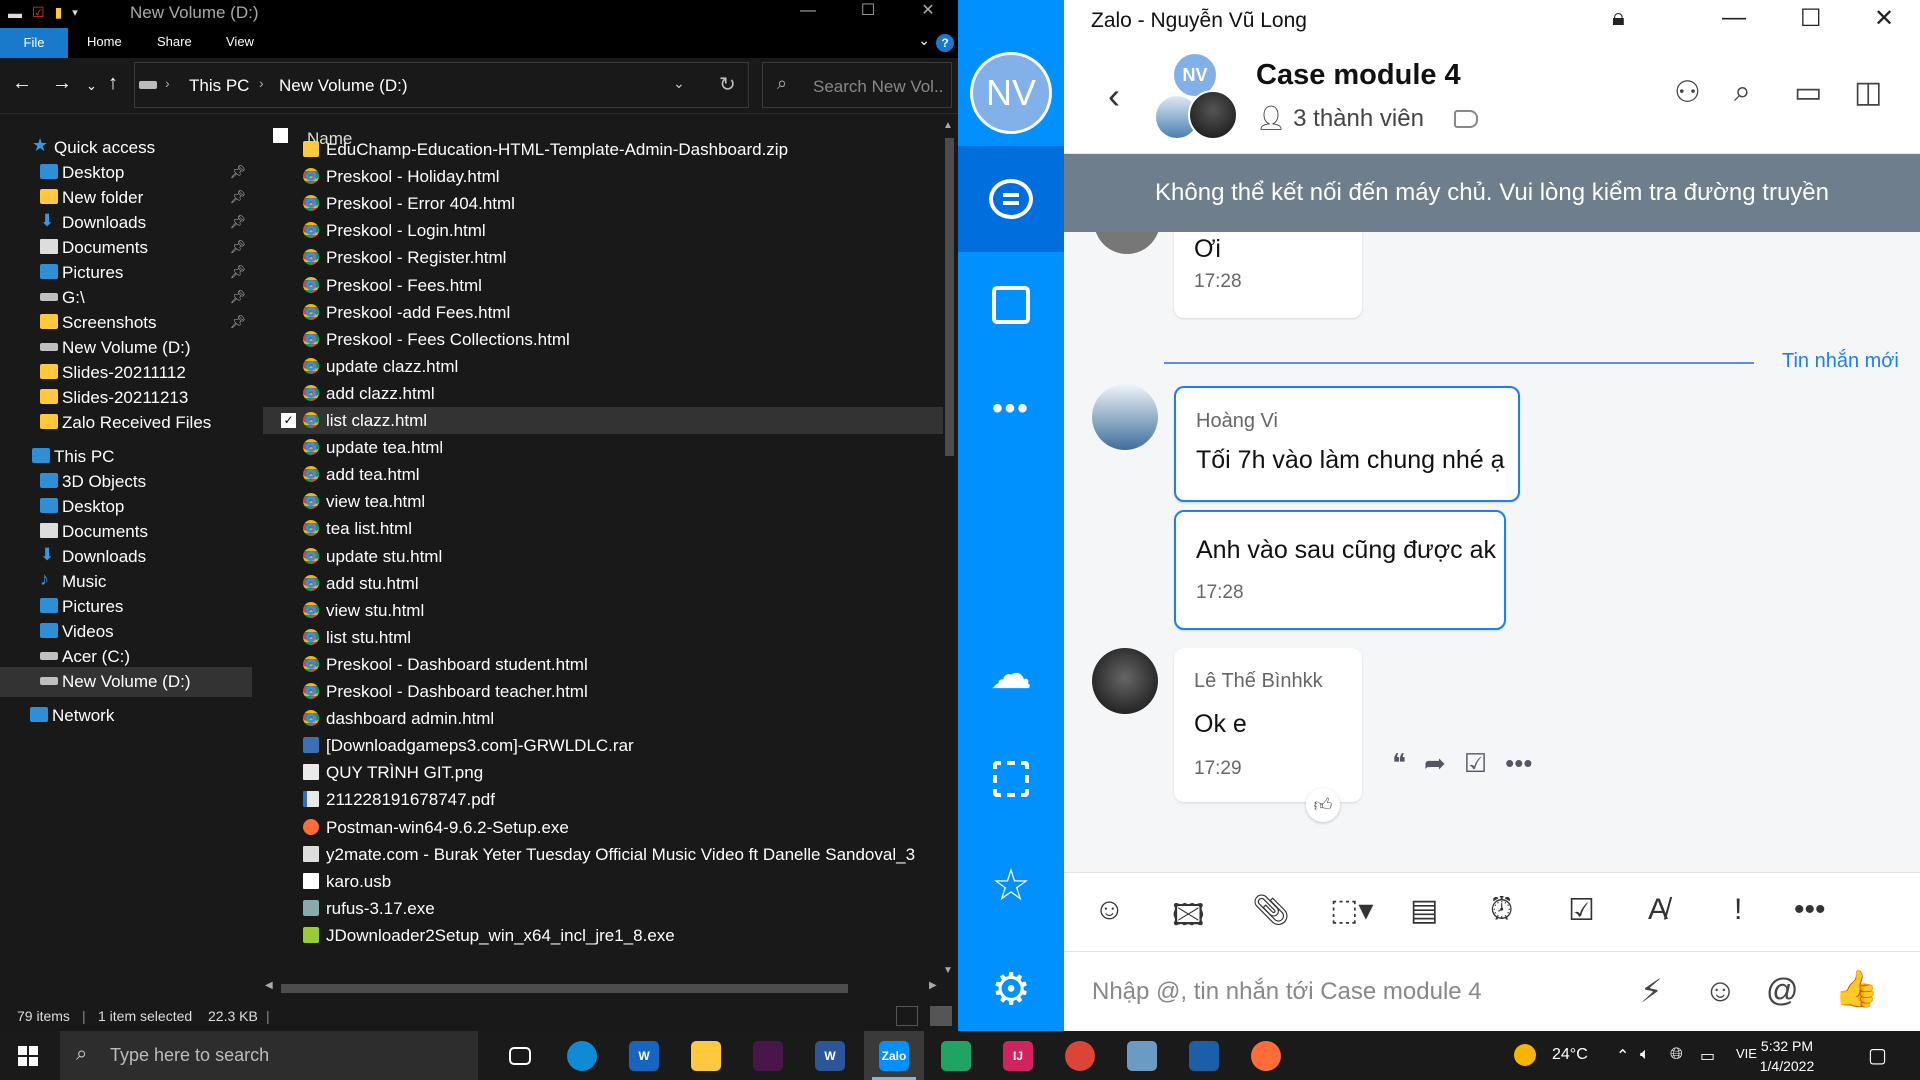 Image resolution: width=1920 pixels, height=1080 pixels. Describe the element at coordinates (1142, 1055) in the screenshot. I see `taskbar-app-notepad` at that location.